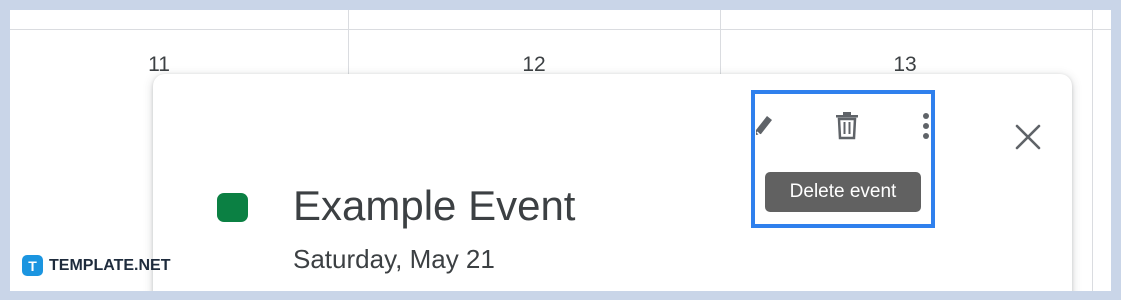  What do you see at coordinates (232, 207) in the screenshot?
I see `event-color-chip` at bounding box center [232, 207].